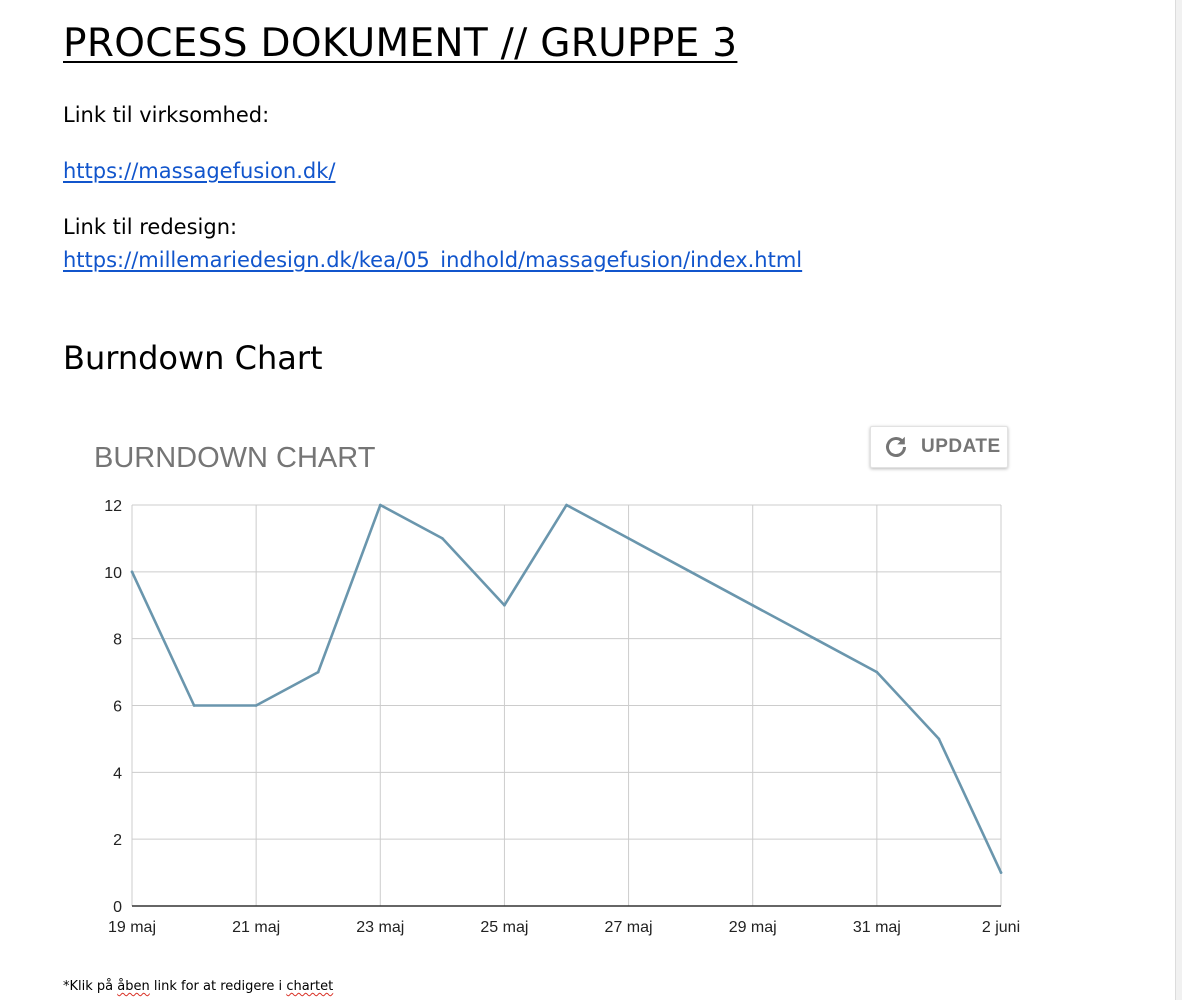 The image size is (1182, 1000). I want to click on refresh-icon, so click(896, 447).